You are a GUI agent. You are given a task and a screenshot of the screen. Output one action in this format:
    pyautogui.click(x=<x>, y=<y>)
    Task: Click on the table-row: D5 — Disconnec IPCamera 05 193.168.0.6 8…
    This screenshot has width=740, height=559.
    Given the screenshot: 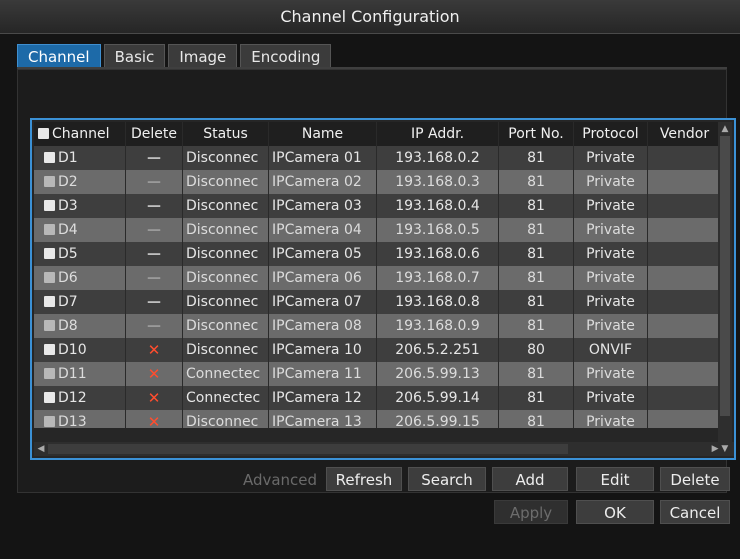 What is the action you would take?
    pyautogui.click(x=378, y=254)
    